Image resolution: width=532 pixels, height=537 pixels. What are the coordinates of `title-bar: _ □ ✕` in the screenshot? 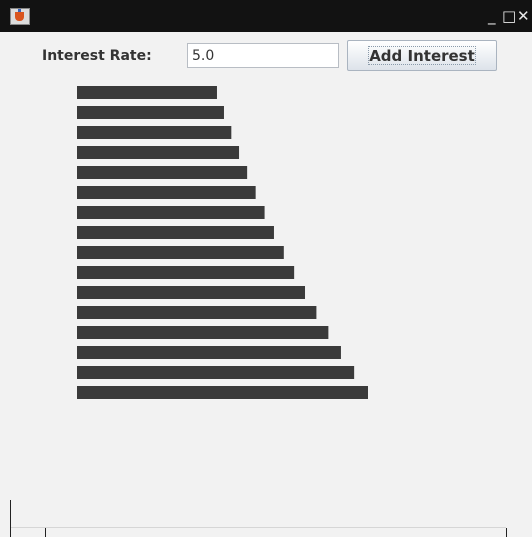 It's located at (266, 16).